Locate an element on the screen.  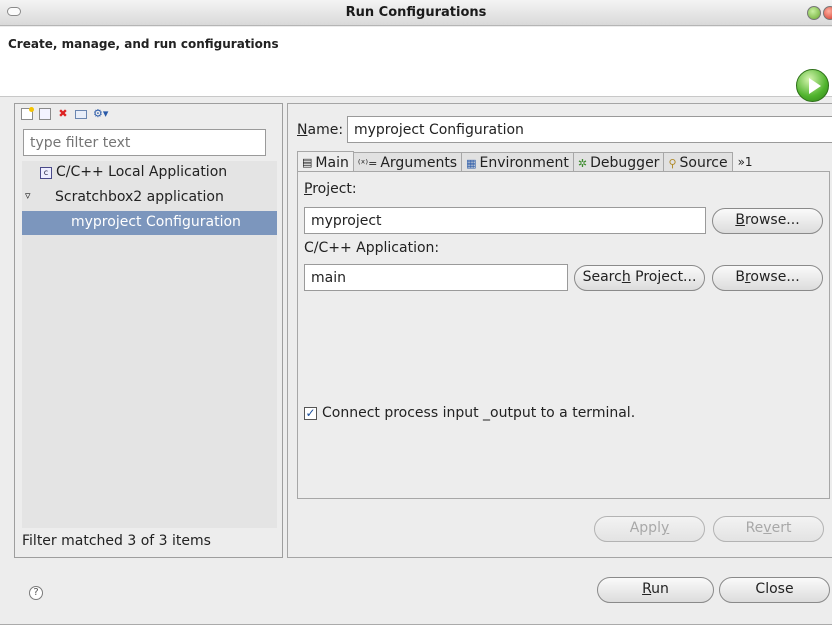
project-label: Project: is located at coordinates (330, 189).